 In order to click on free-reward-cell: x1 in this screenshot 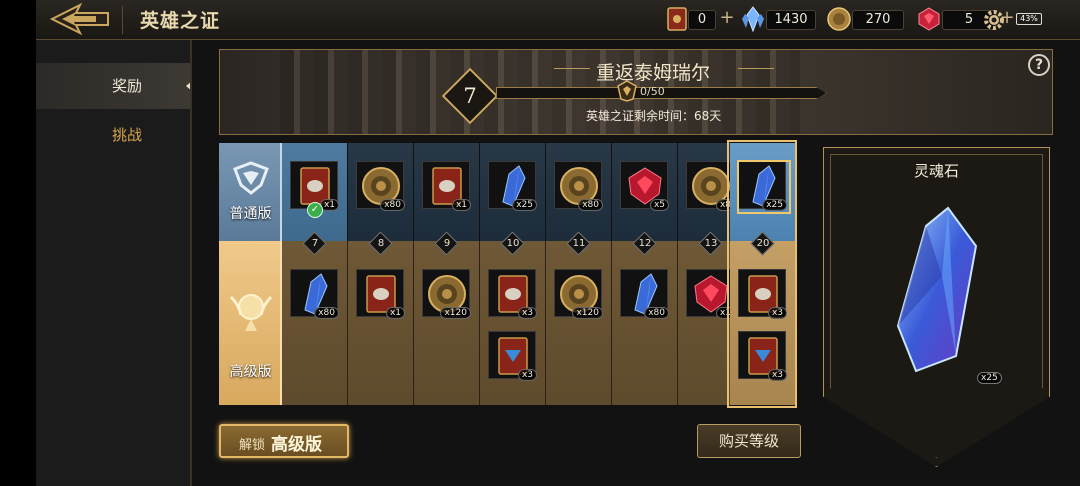, I will do `click(447, 192)`.